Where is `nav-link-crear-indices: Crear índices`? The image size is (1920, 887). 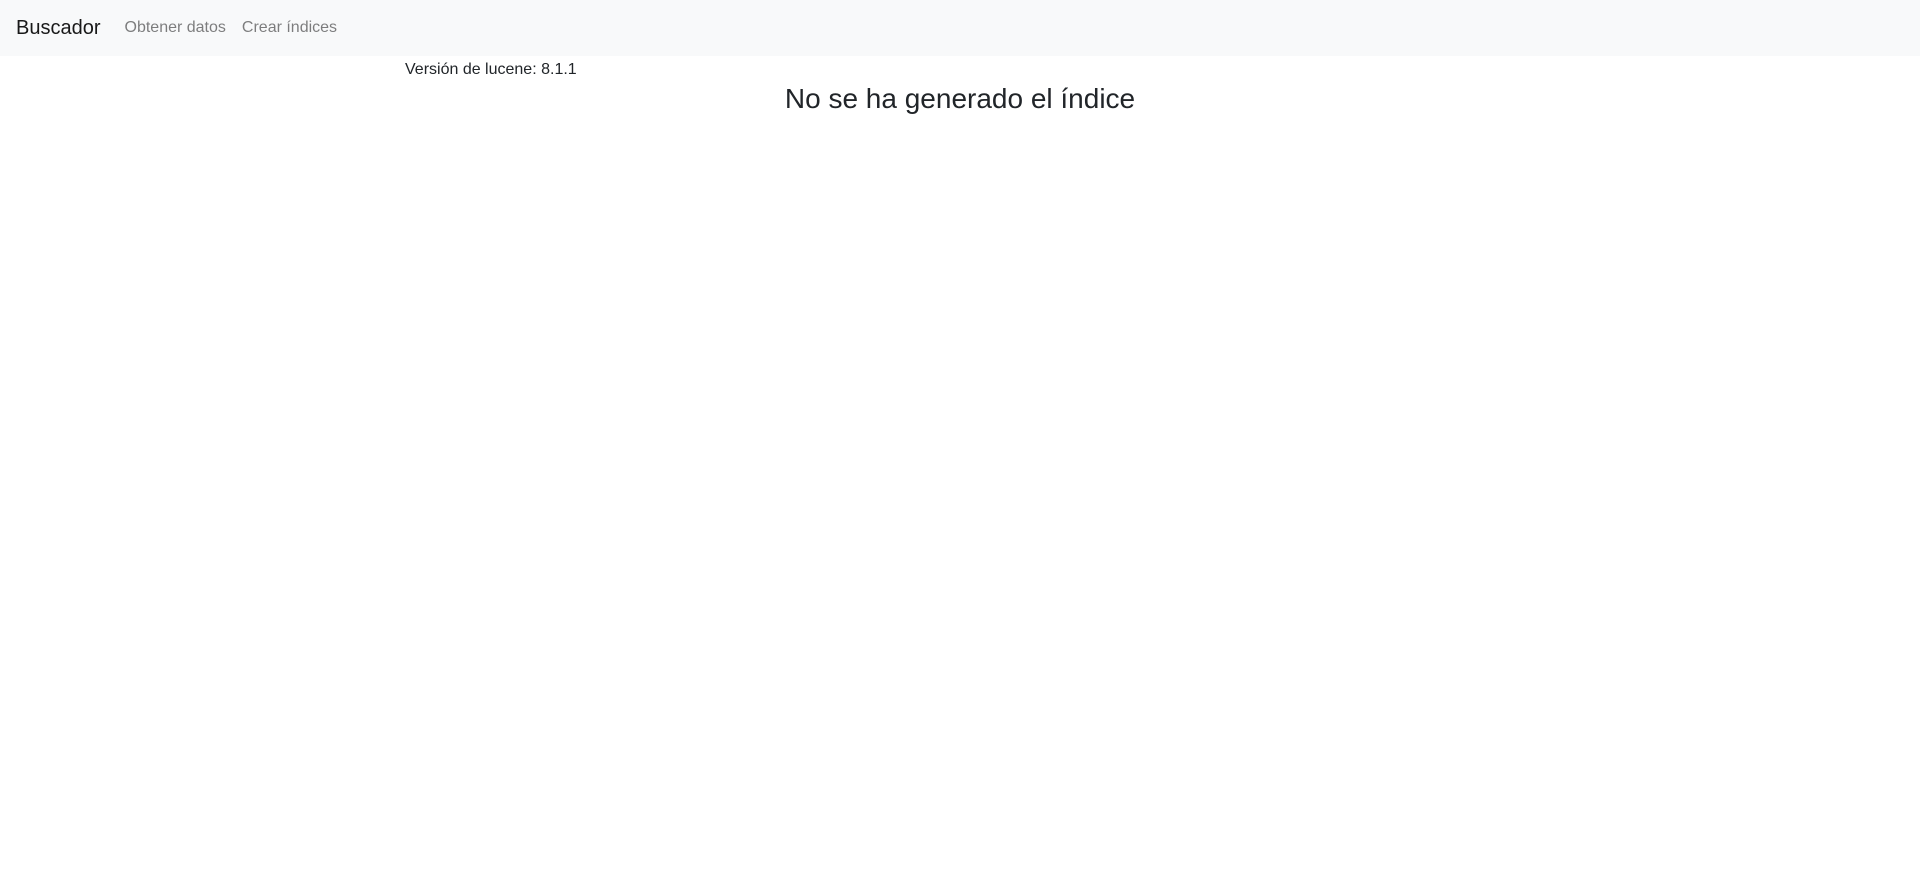 nav-link-crear-indices: Crear índices is located at coordinates (289, 28).